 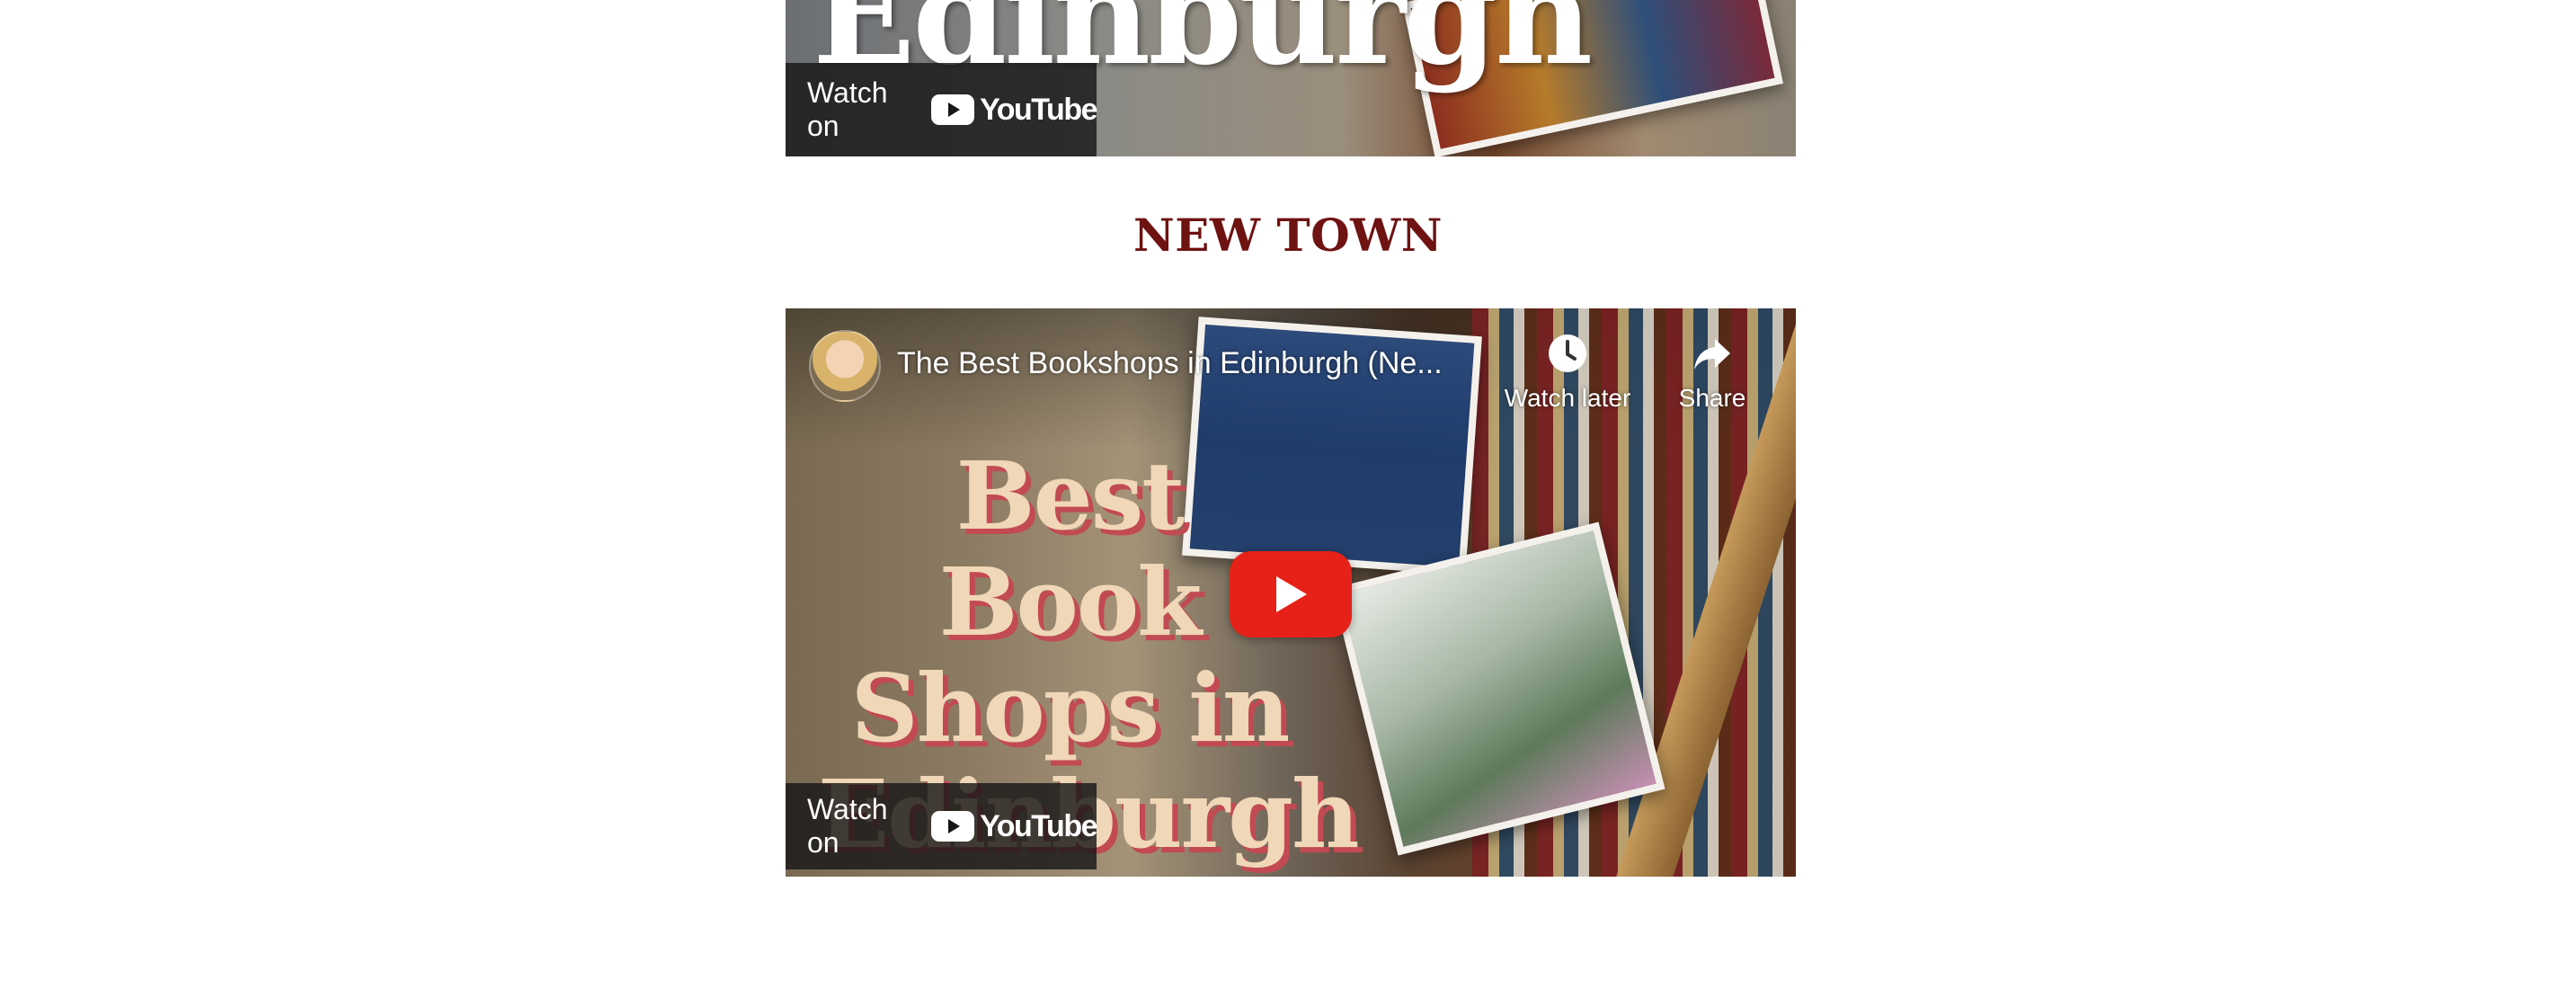 What do you see at coordinates (1567, 353) in the screenshot?
I see `clock-icon` at bounding box center [1567, 353].